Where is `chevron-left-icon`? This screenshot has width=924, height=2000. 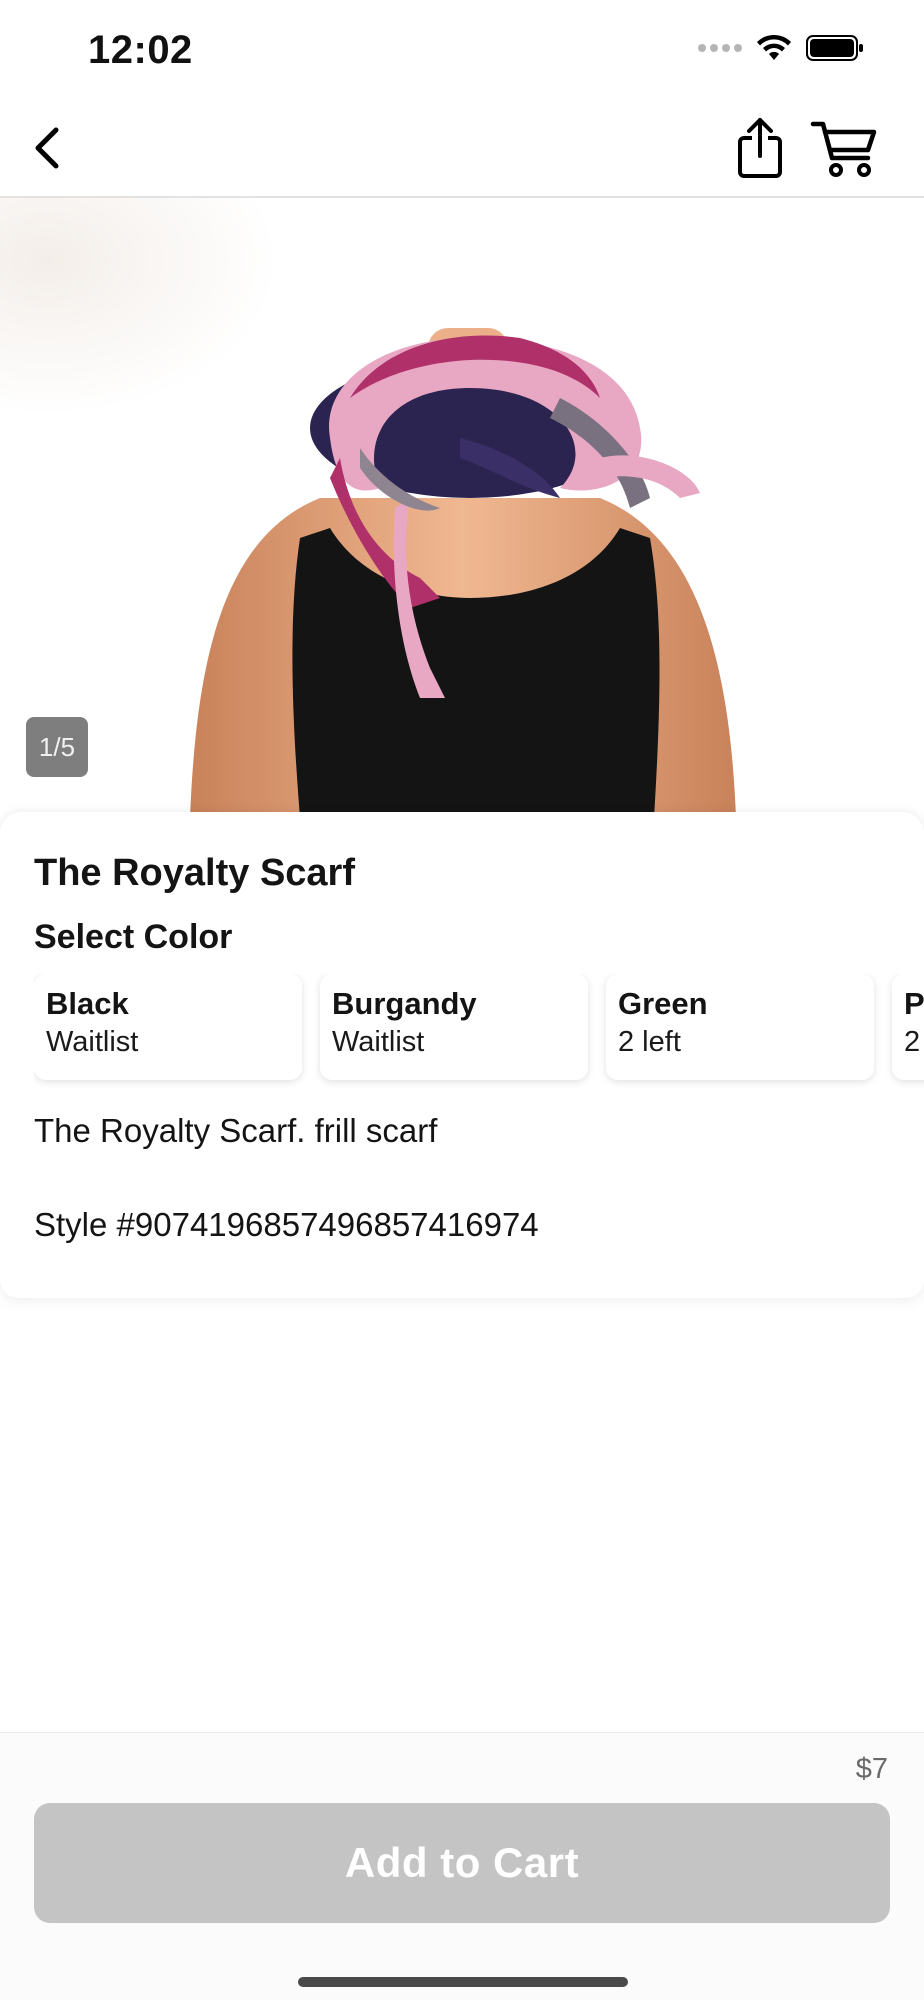 chevron-left-icon is located at coordinates (47, 148).